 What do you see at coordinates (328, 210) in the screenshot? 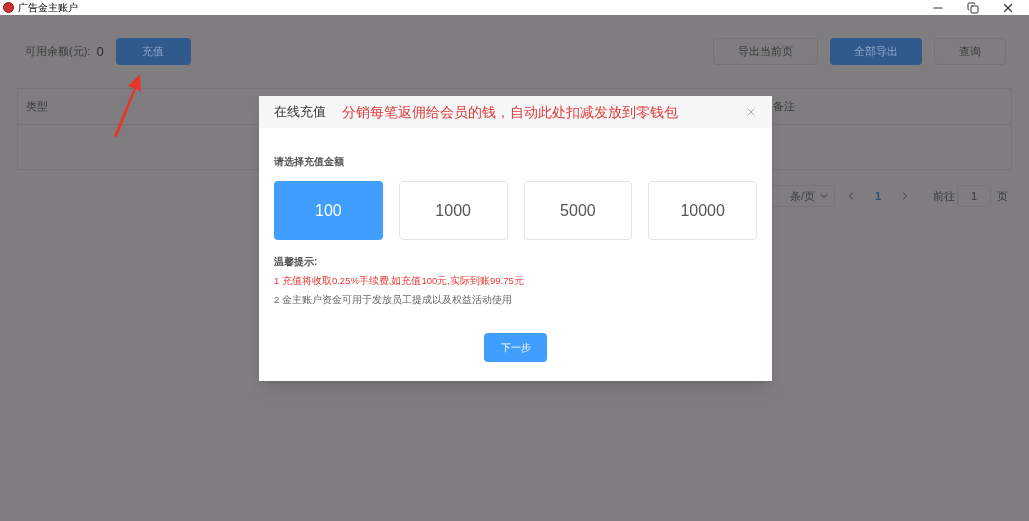
I see `amount-option: 100` at bounding box center [328, 210].